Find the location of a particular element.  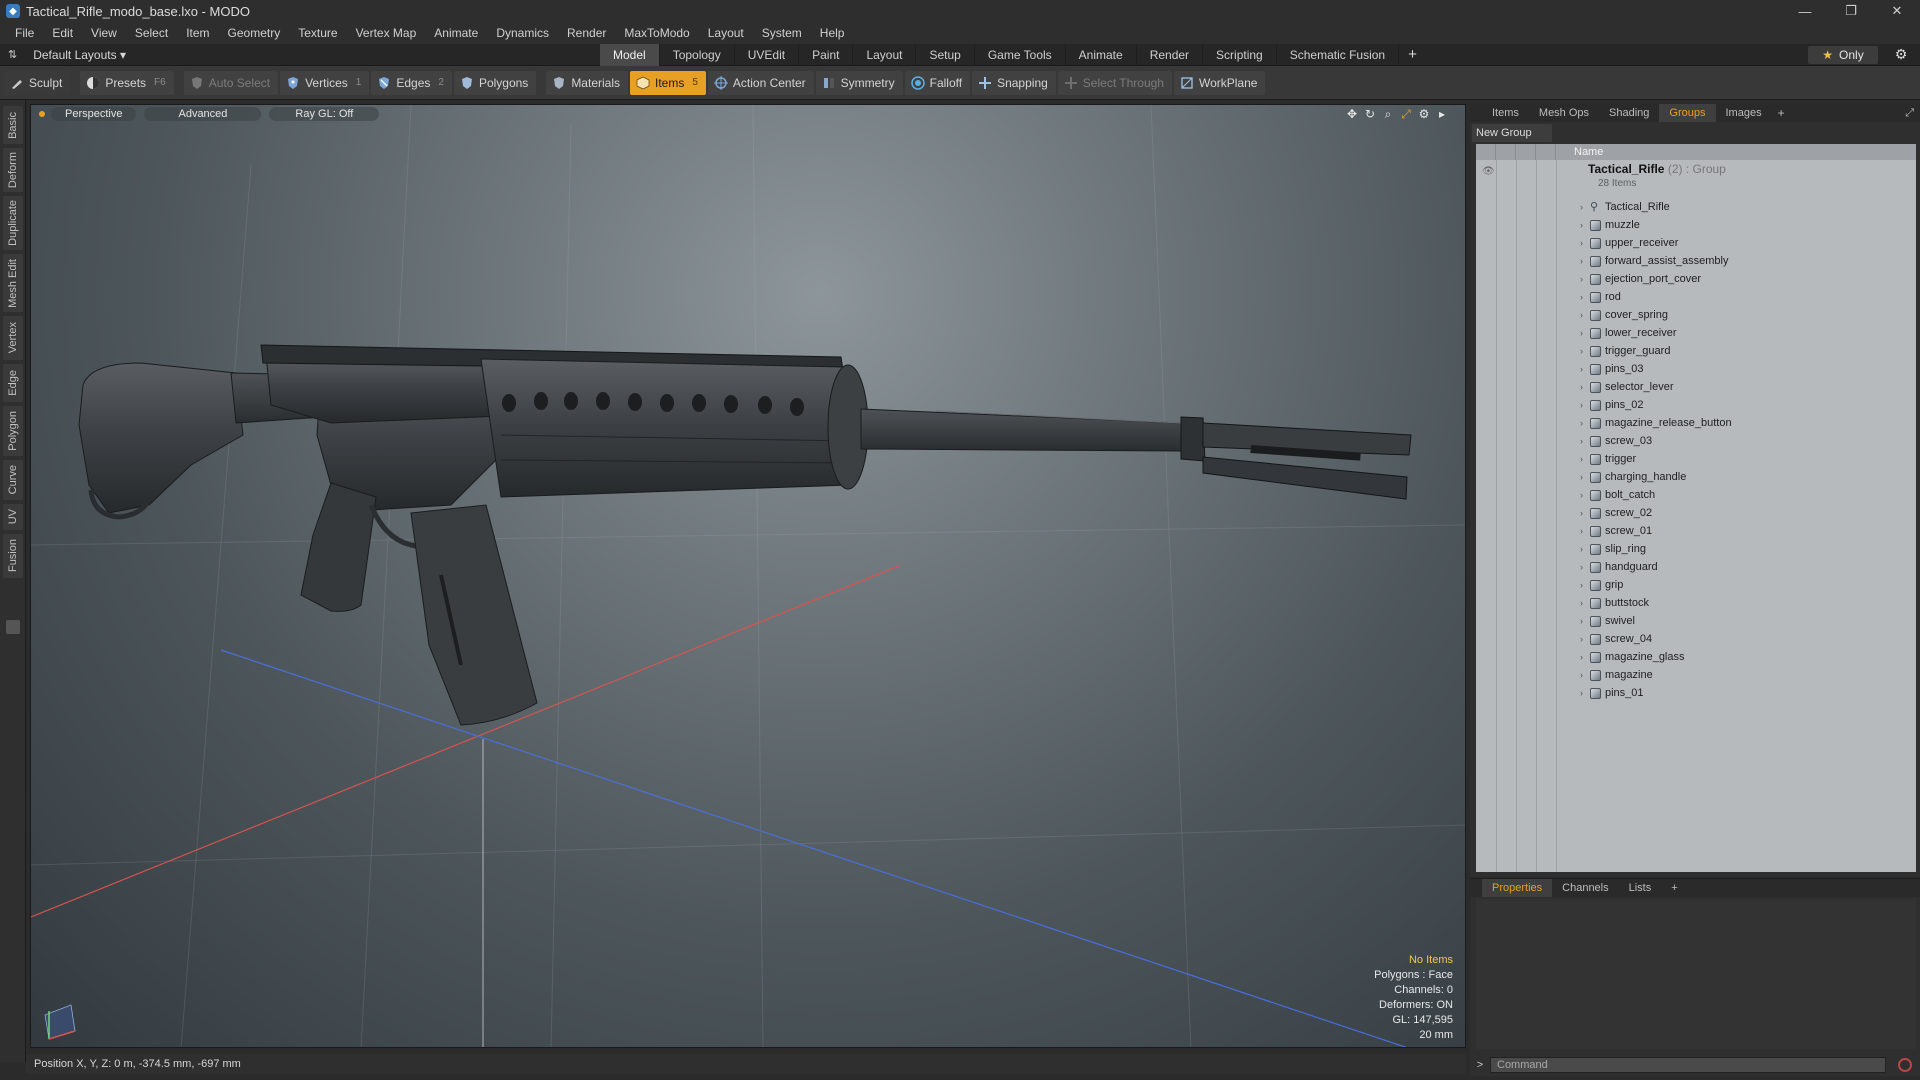

record-macro-icon is located at coordinates (1905, 1065).